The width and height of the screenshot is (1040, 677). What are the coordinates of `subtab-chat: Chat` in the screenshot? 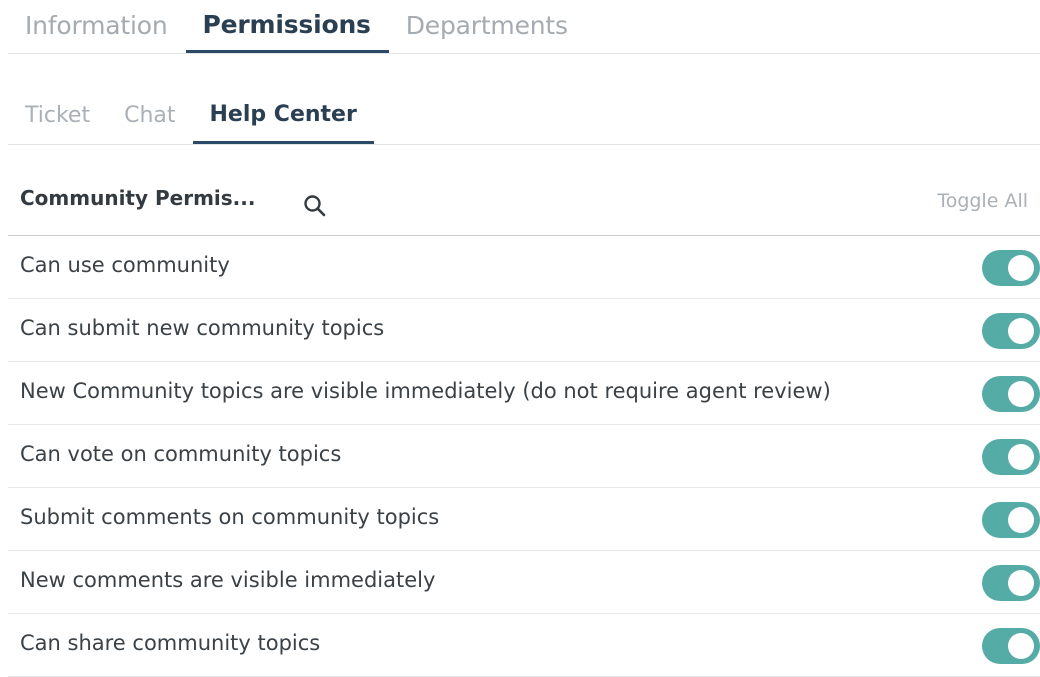 It's located at (149, 118).